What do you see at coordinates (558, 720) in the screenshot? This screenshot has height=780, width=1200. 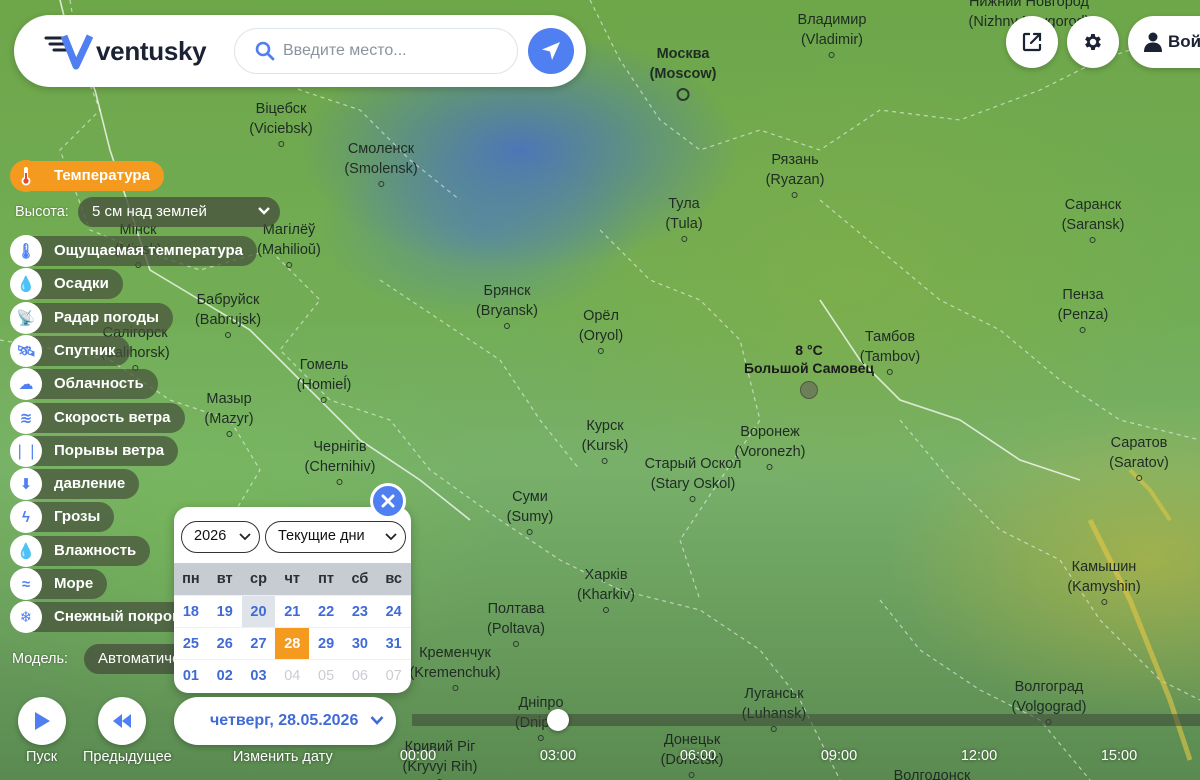 I see `timeline-handle` at bounding box center [558, 720].